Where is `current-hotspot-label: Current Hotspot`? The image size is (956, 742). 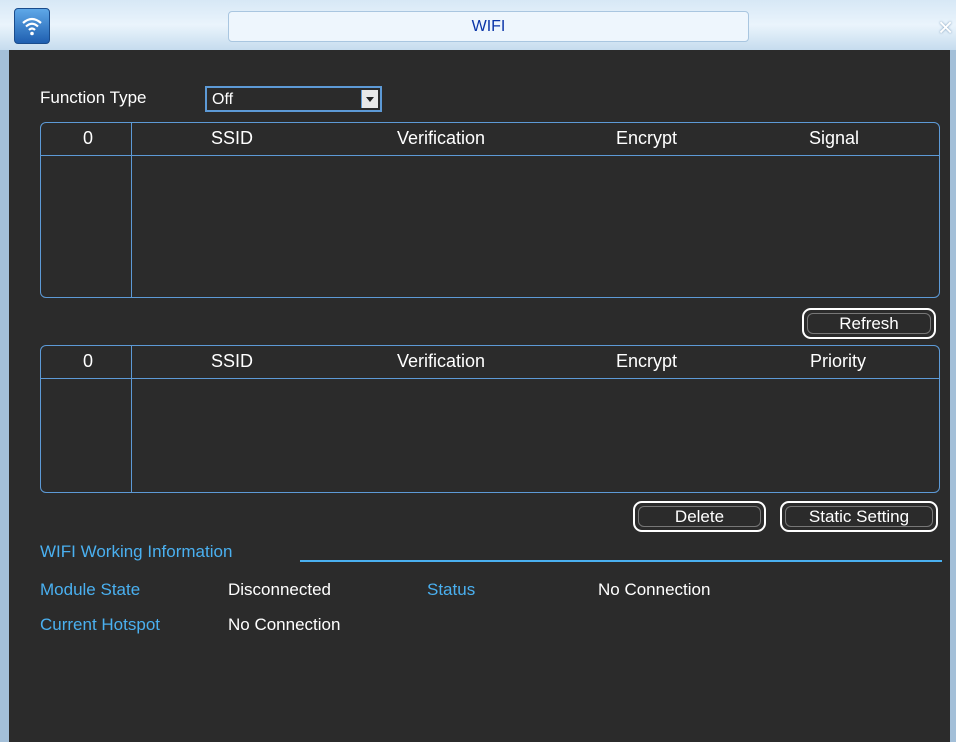 current-hotspot-label: Current Hotspot is located at coordinates (100, 624).